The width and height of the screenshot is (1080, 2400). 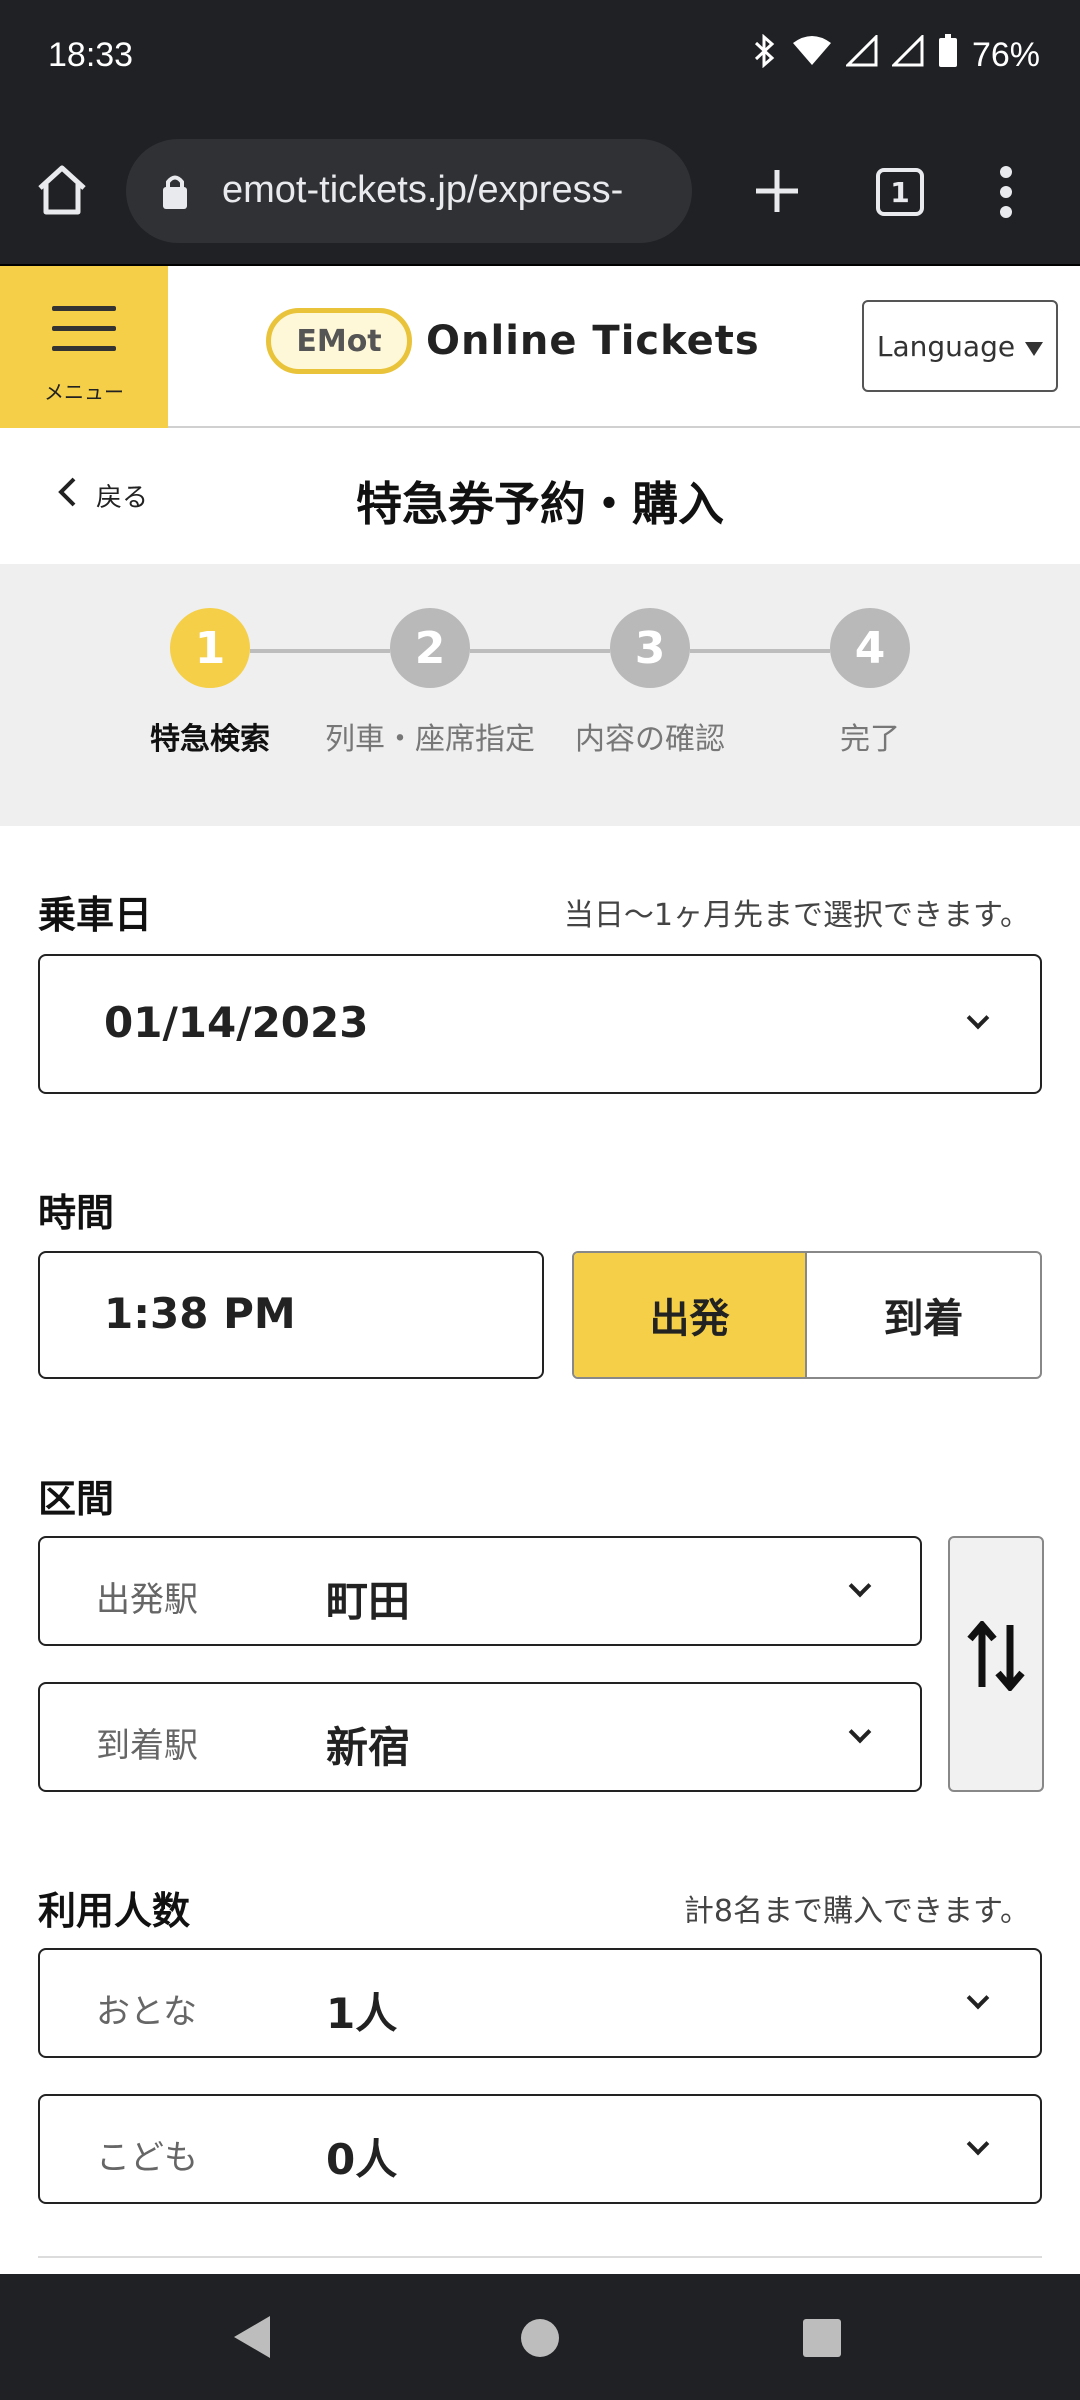 What do you see at coordinates (84, 336) in the screenshot?
I see `hamburger-icon` at bounding box center [84, 336].